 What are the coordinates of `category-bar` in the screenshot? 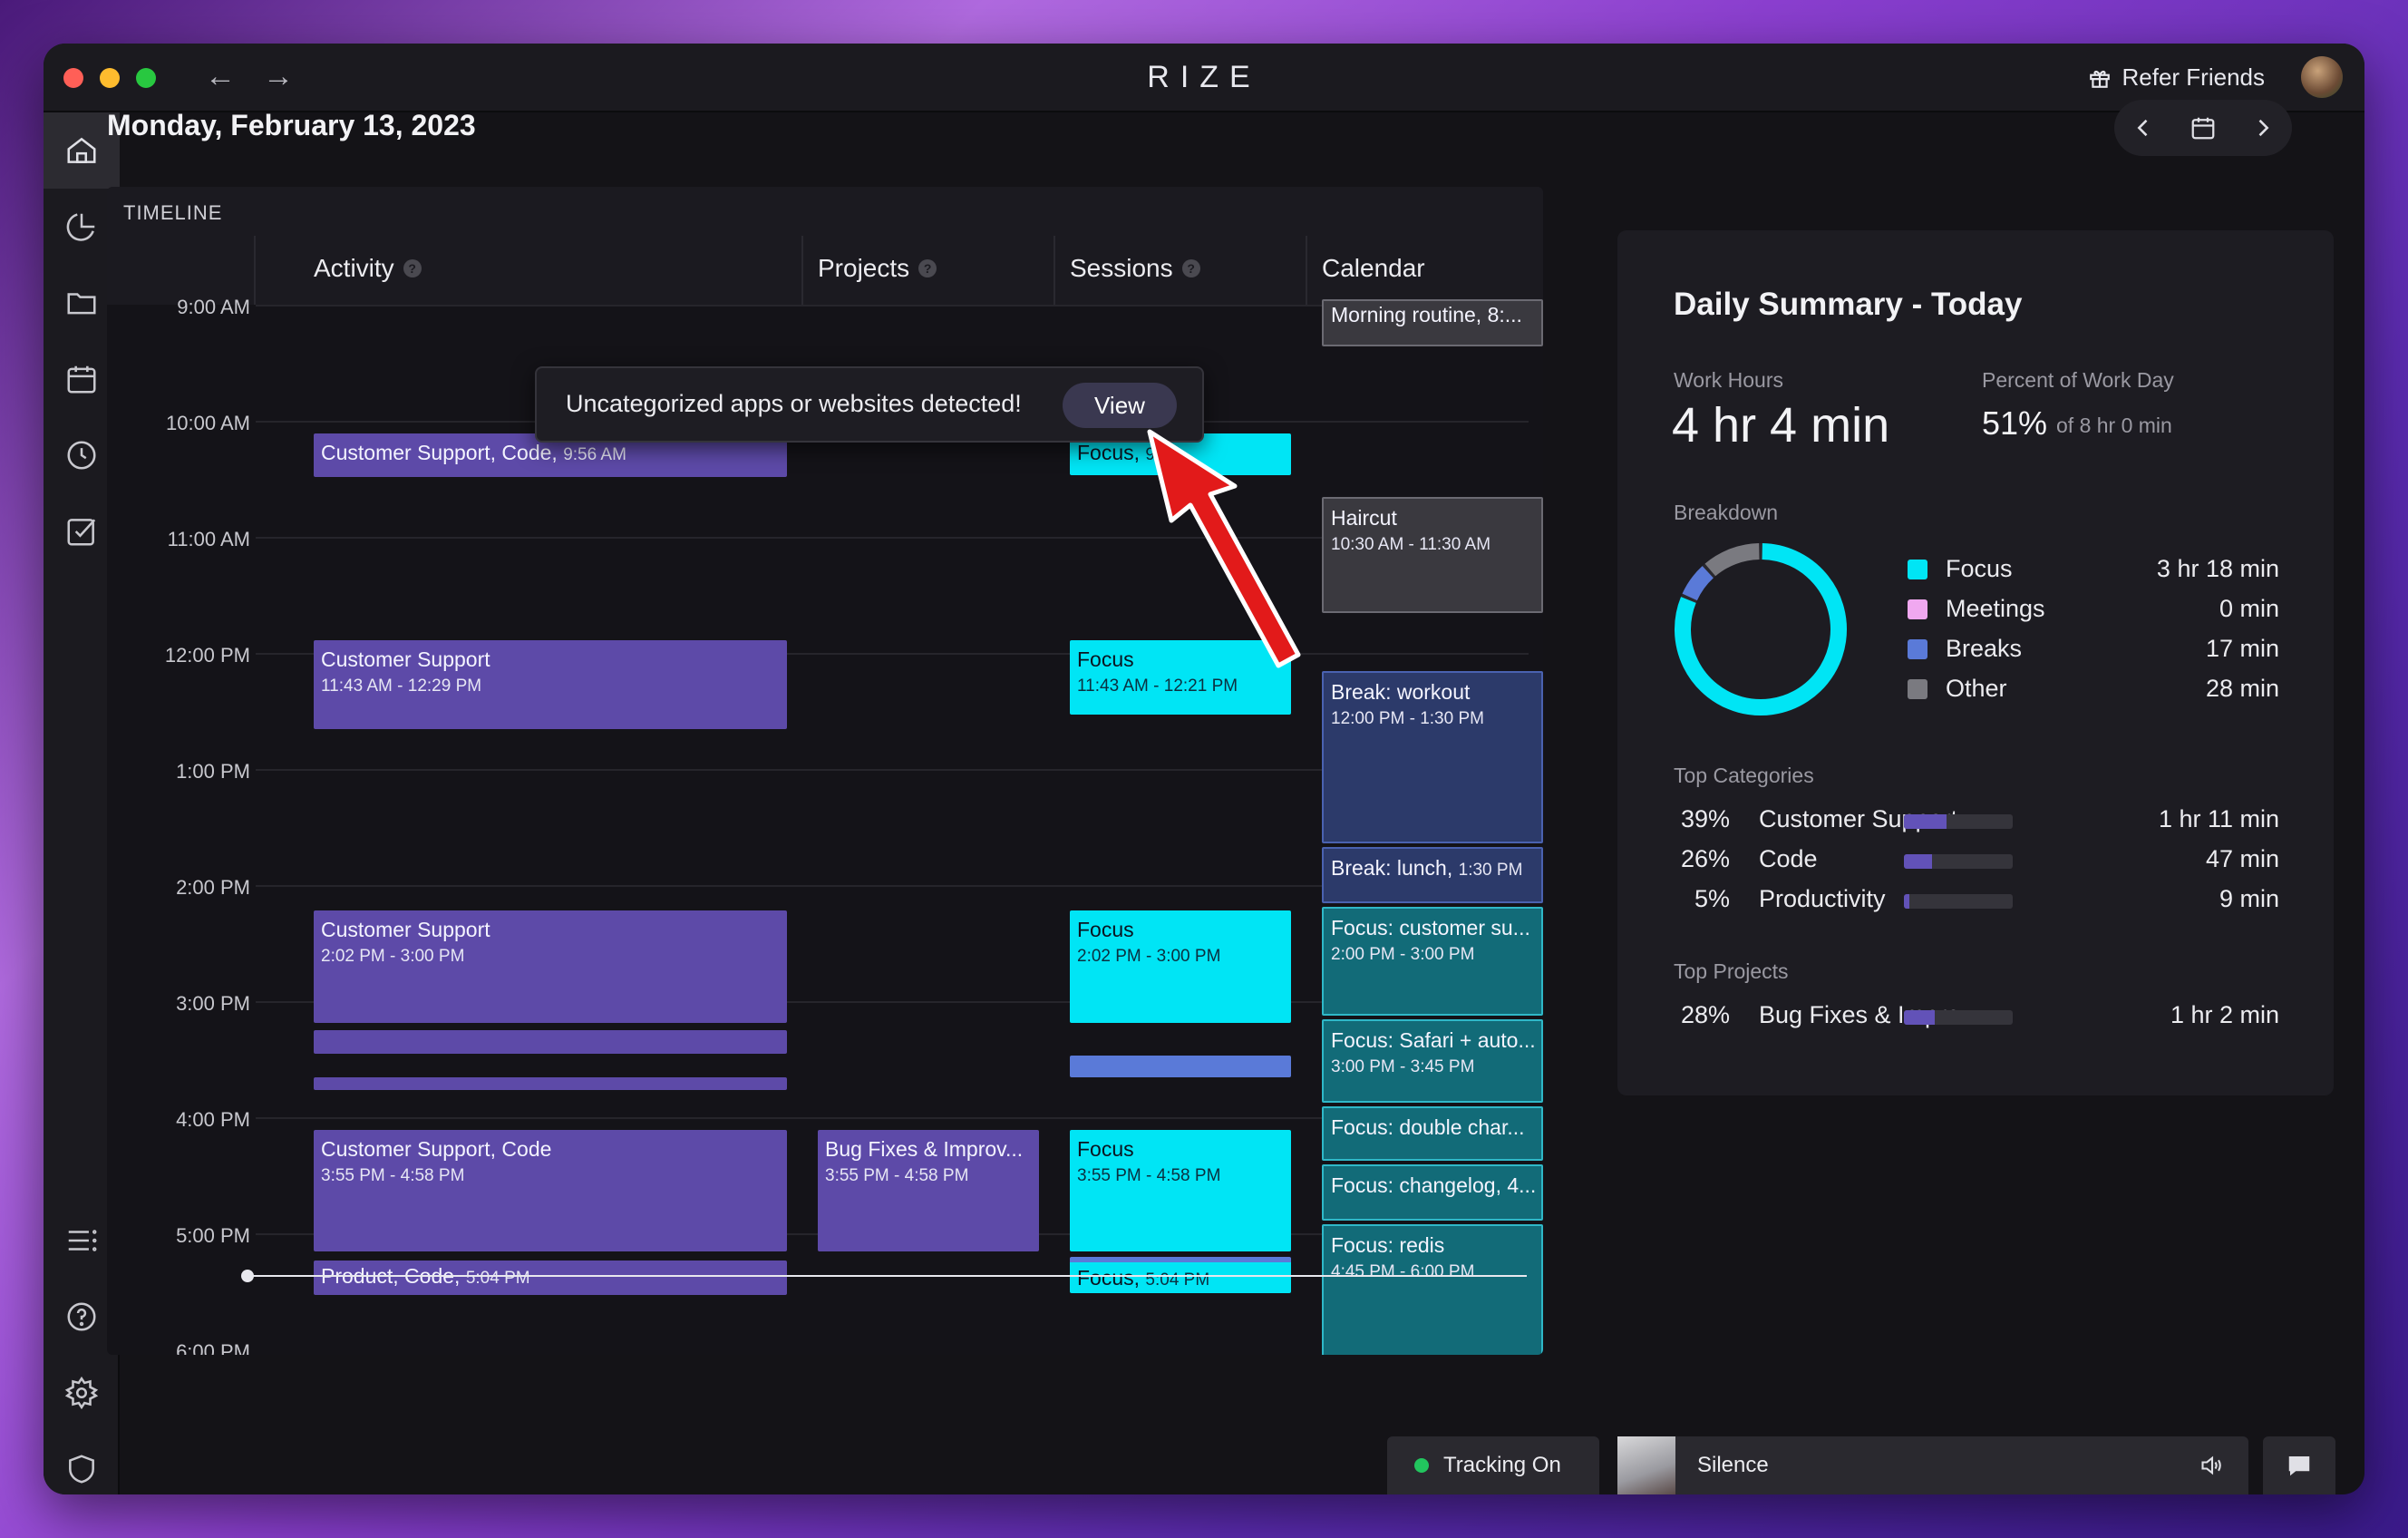 It's located at (1958, 901).